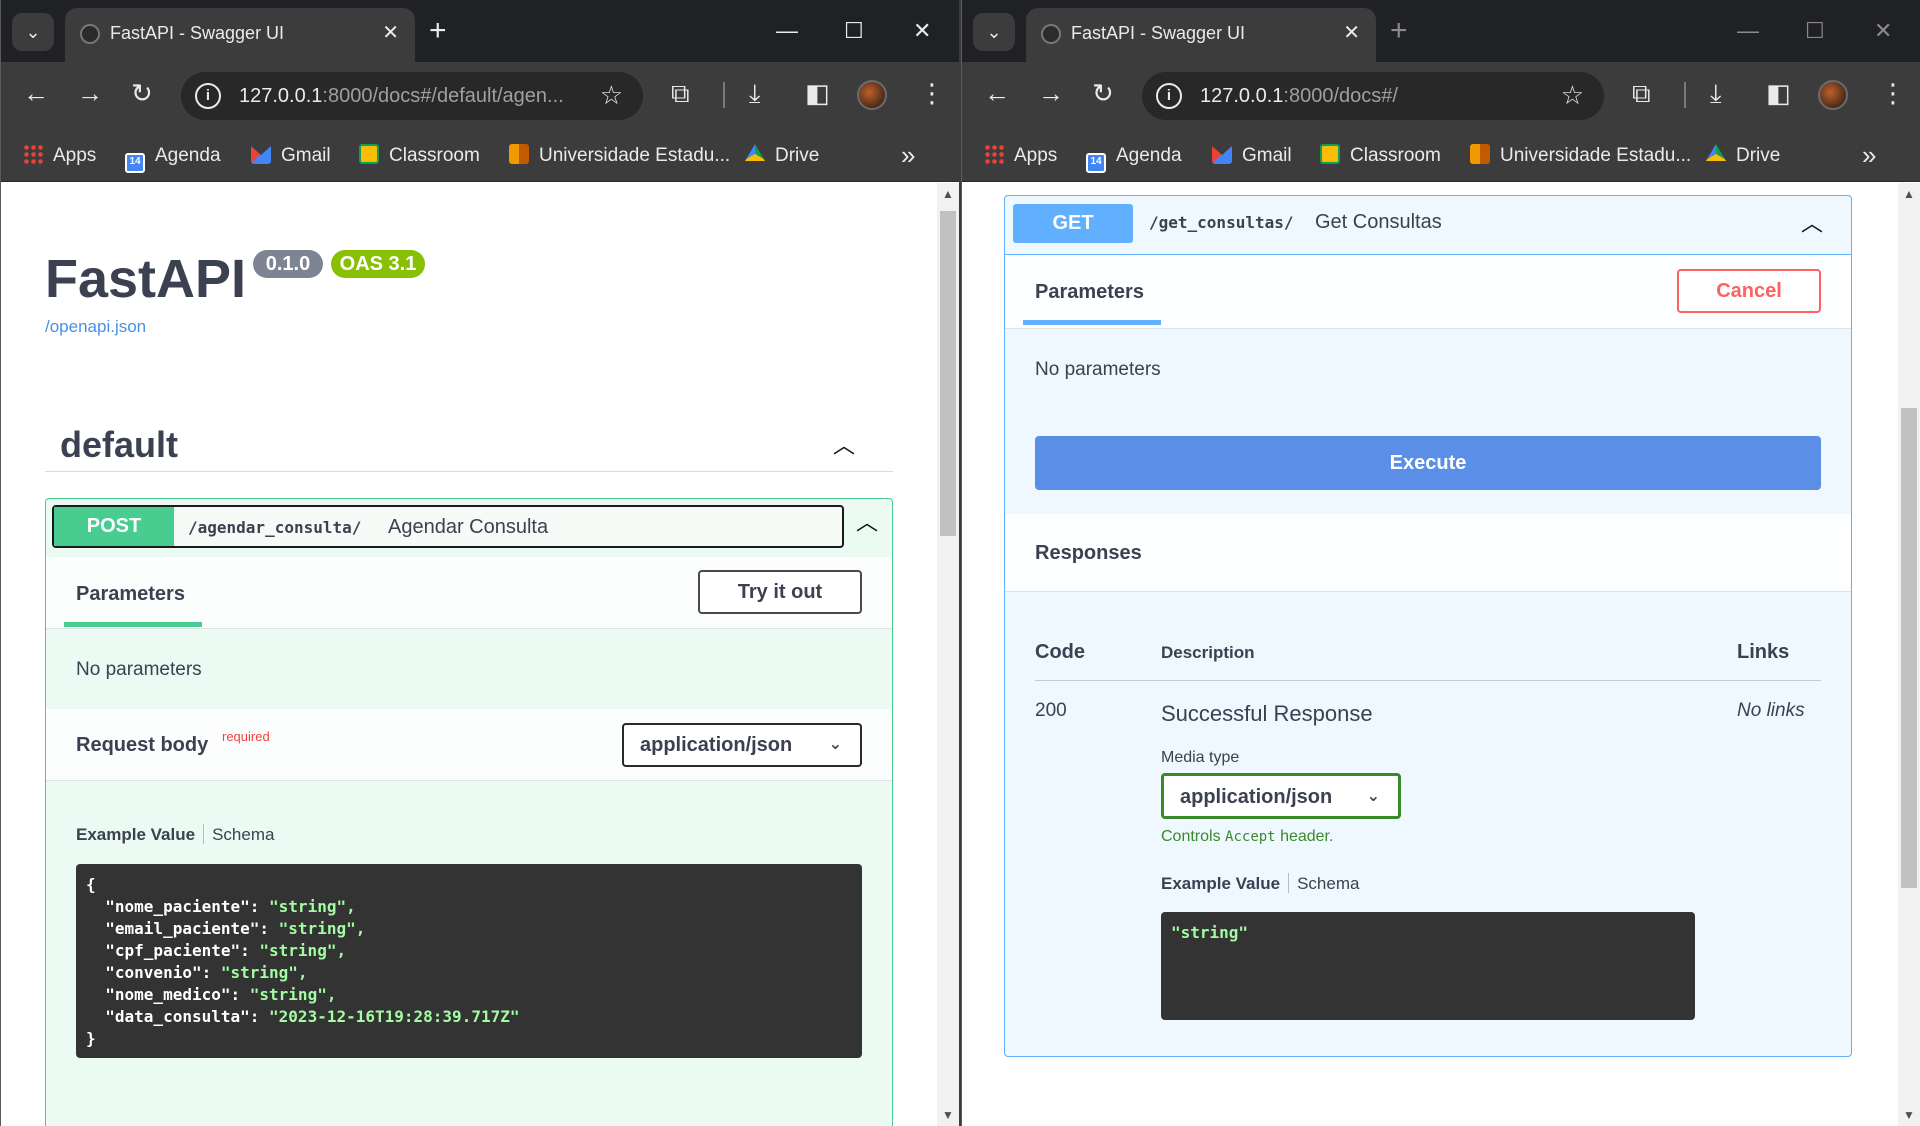 This screenshot has width=1920, height=1126. What do you see at coordinates (780, 592) in the screenshot?
I see `try-it-out-button: Try it out` at bounding box center [780, 592].